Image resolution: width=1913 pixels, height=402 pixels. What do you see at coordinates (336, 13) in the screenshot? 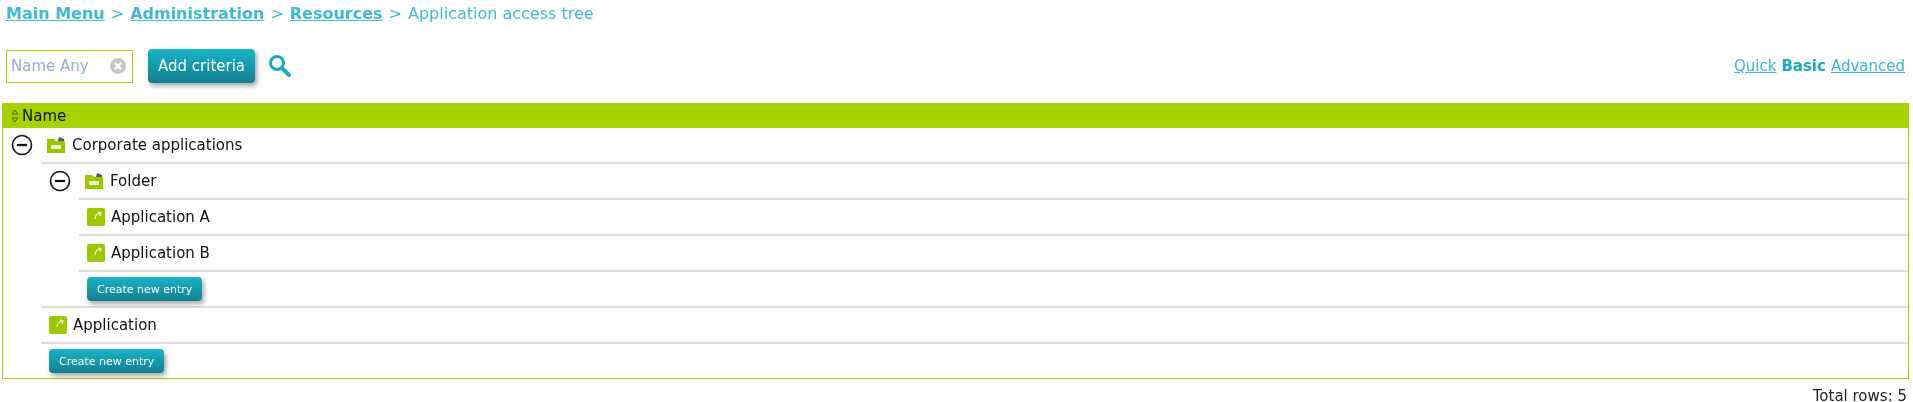
I see `breadcrumb-link: Resources` at bounding box center [336, 13].